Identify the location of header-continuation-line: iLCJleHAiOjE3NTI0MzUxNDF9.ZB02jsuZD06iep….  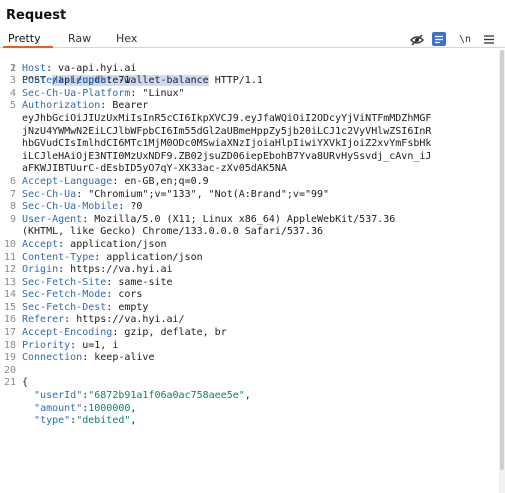
(250, 157).